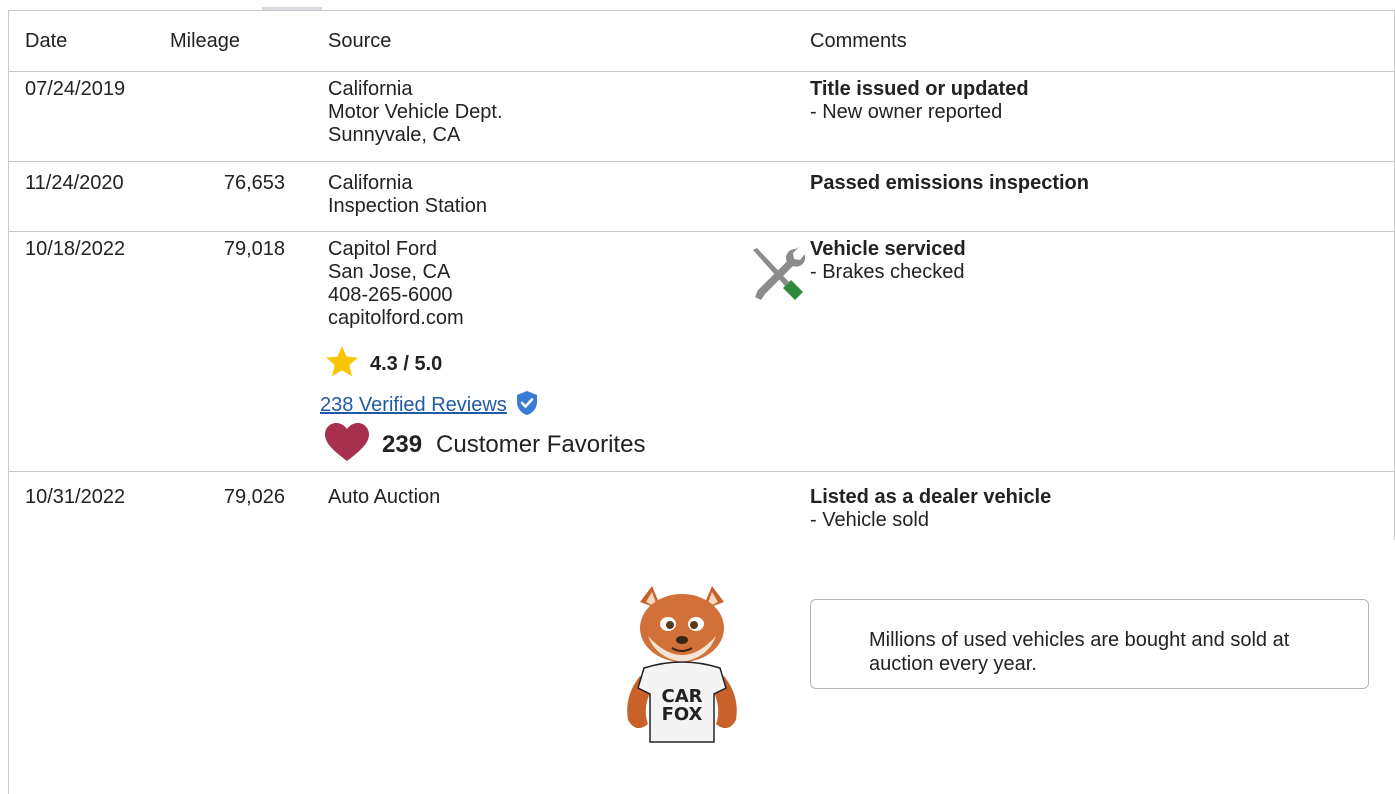  What do you see at coordinates (931, 497) in the screenshot?
I see `comment-title: Listed as a dealer vehicle` at bounding box center [931, 497].